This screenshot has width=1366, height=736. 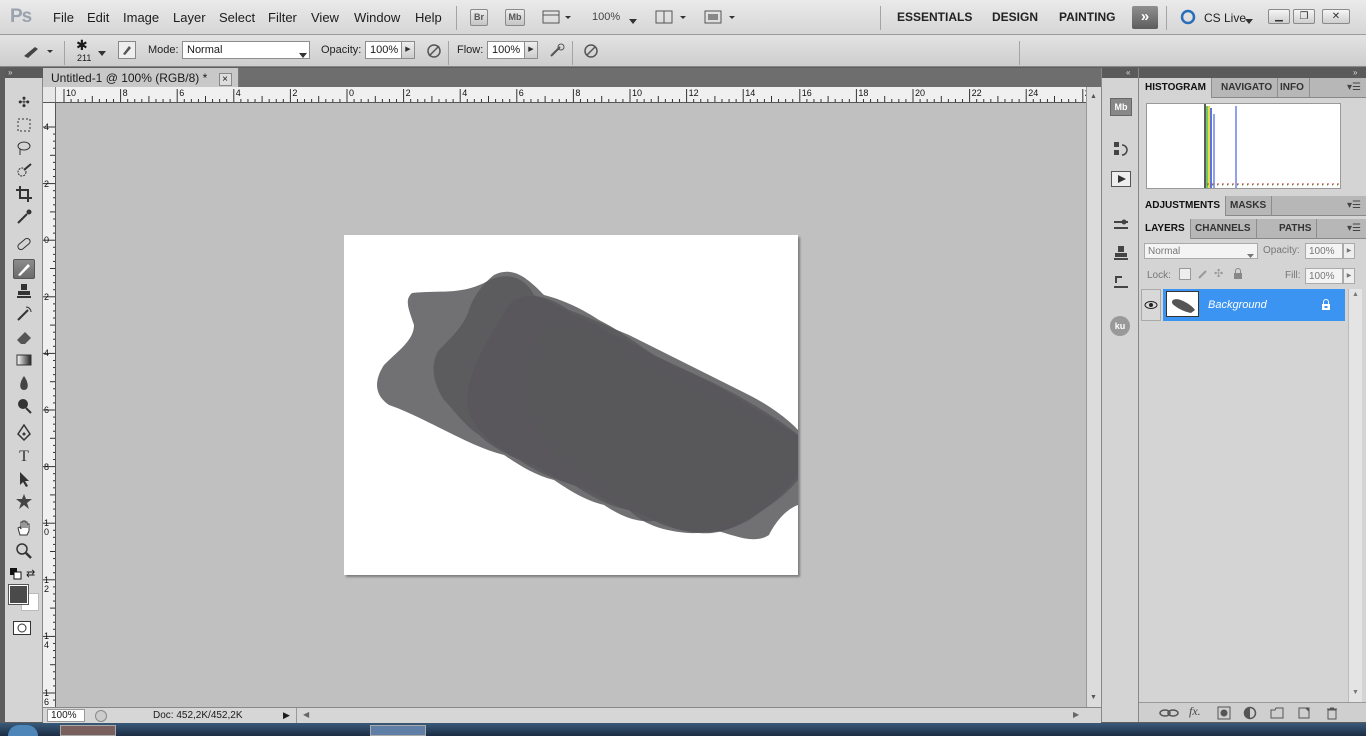 I want to click on pen-tool-icon, so click(x=24, y=433).